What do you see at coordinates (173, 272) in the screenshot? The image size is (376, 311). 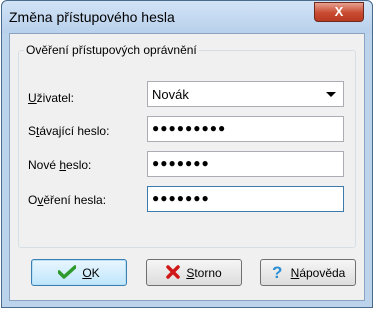 I see `x-icon` at bounding box center [173, 272].